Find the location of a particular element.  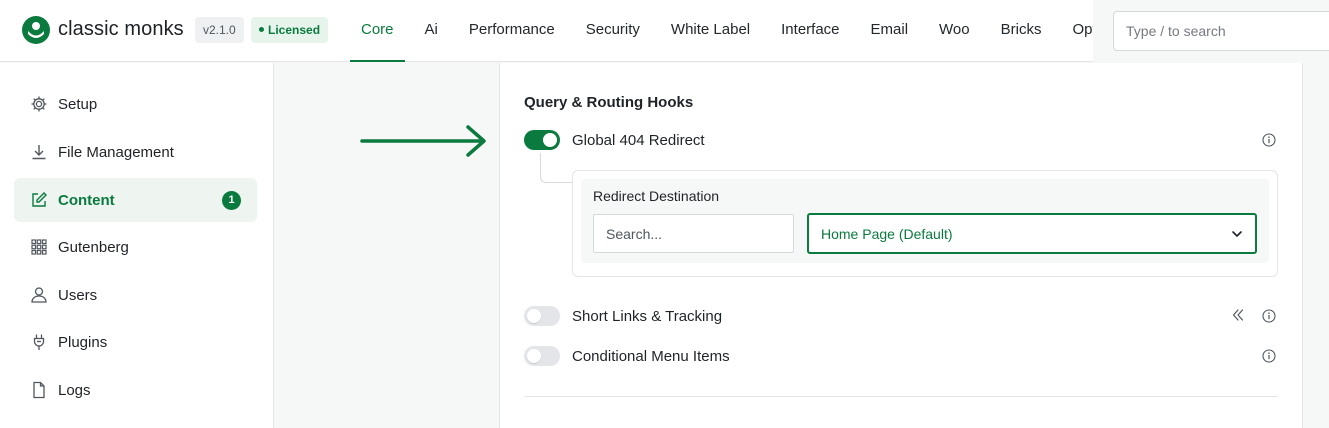

sidebar-item-label: Logs is located at coordinates (74, 390).